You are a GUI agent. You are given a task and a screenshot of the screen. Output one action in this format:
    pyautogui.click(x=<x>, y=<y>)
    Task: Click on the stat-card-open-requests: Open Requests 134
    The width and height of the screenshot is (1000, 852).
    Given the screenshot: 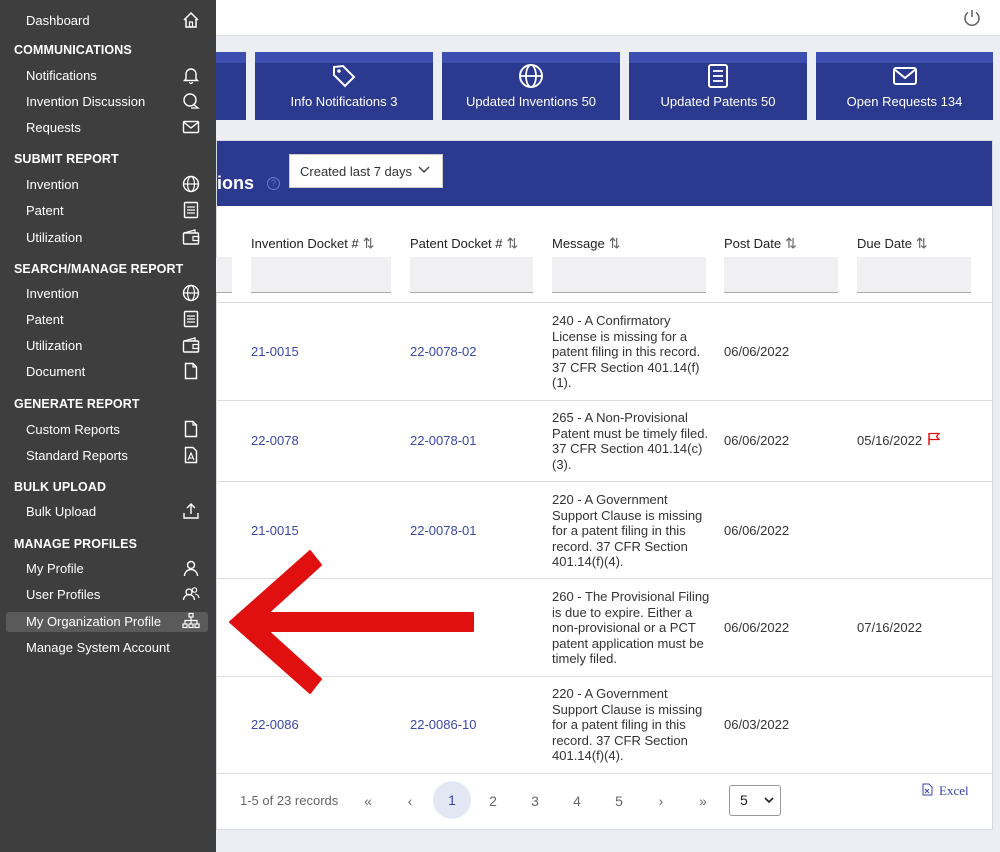 What is the action you would take?
    pyautogui.click(x=904, y=86)
    